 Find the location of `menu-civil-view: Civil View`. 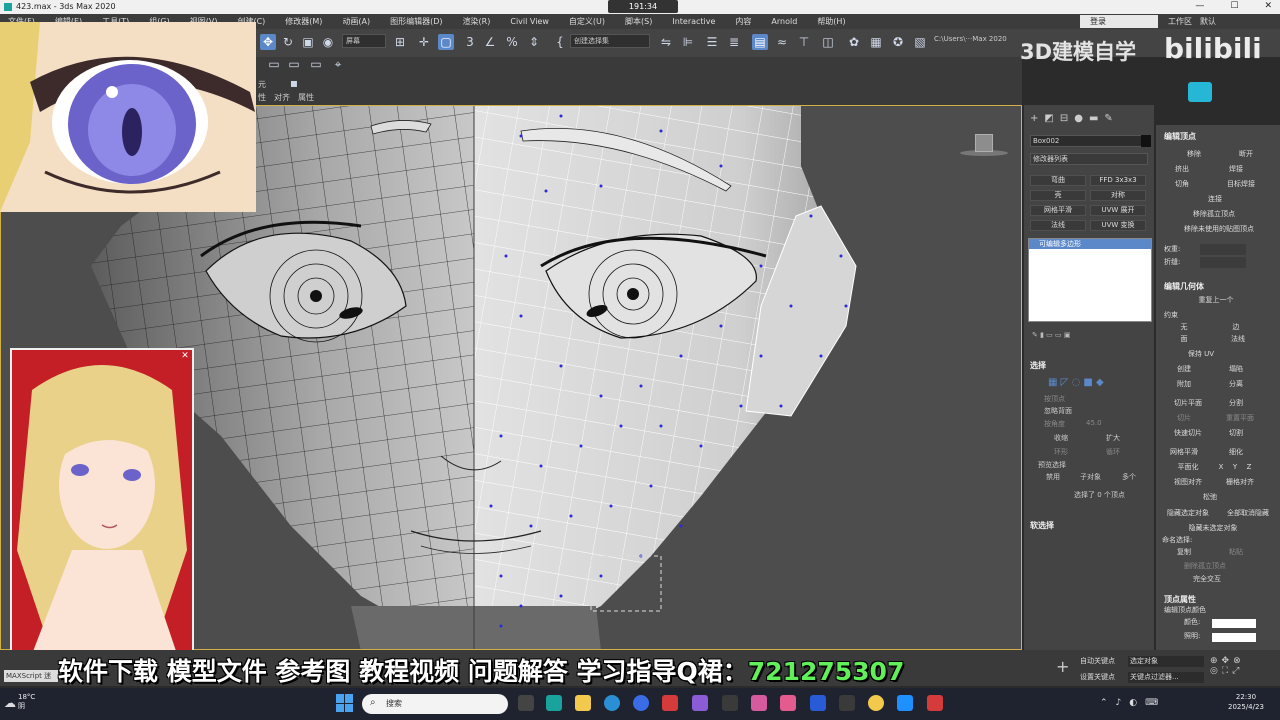

menu-civil-view: Civil View is located at coordinates (529, 21).